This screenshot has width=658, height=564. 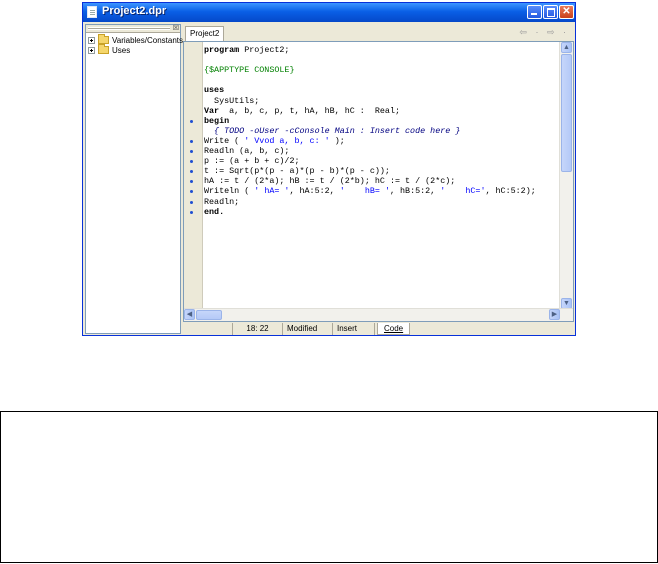 I want to click on code-token: ' Vvod a, b, c: ', so click(x=287, y=140).